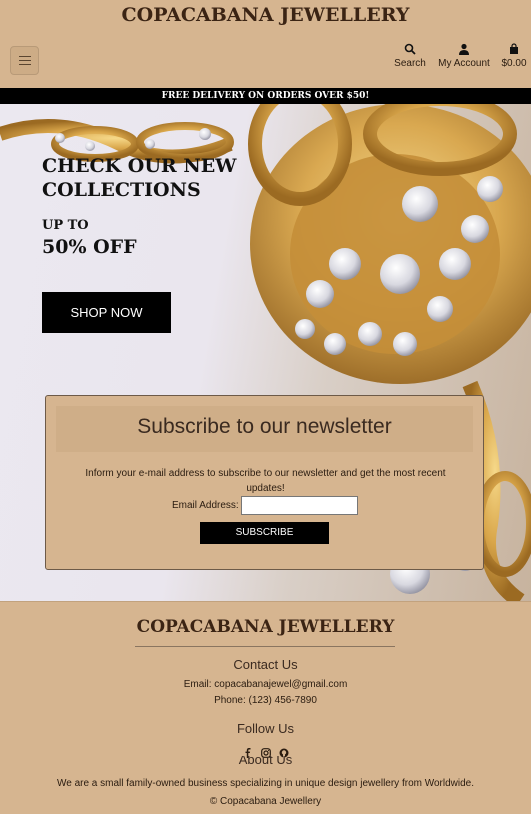 Image resolution: width=531 pixels, height=814 pixels. What do you see at coordinates (264, 429) in the screenshot?
I see `newsletter-heading: Subscribe to our newsletter` at bounding box center [264, 429].